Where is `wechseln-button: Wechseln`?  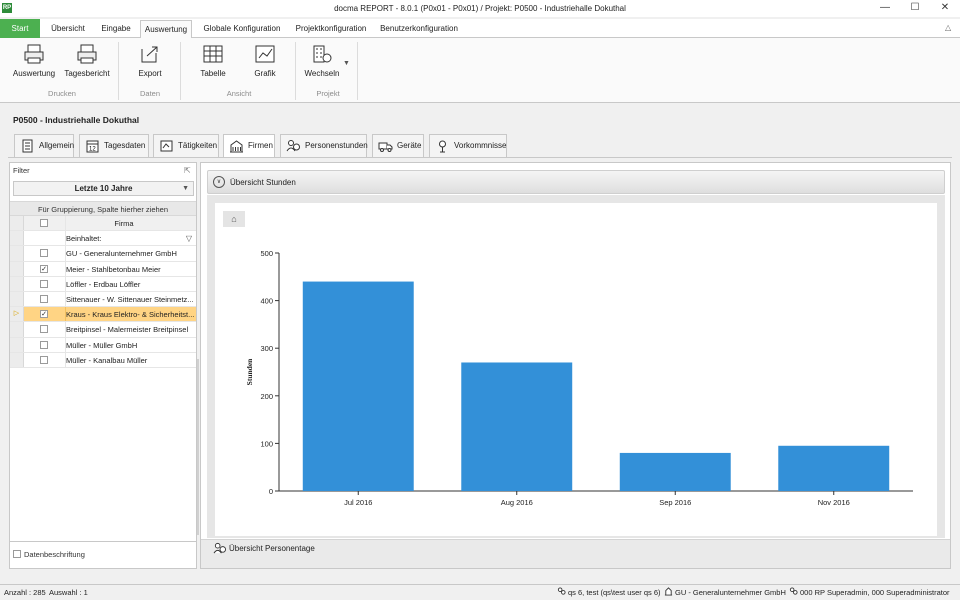 wechseln-button: Wechseln is located at coordinates (322, 64).